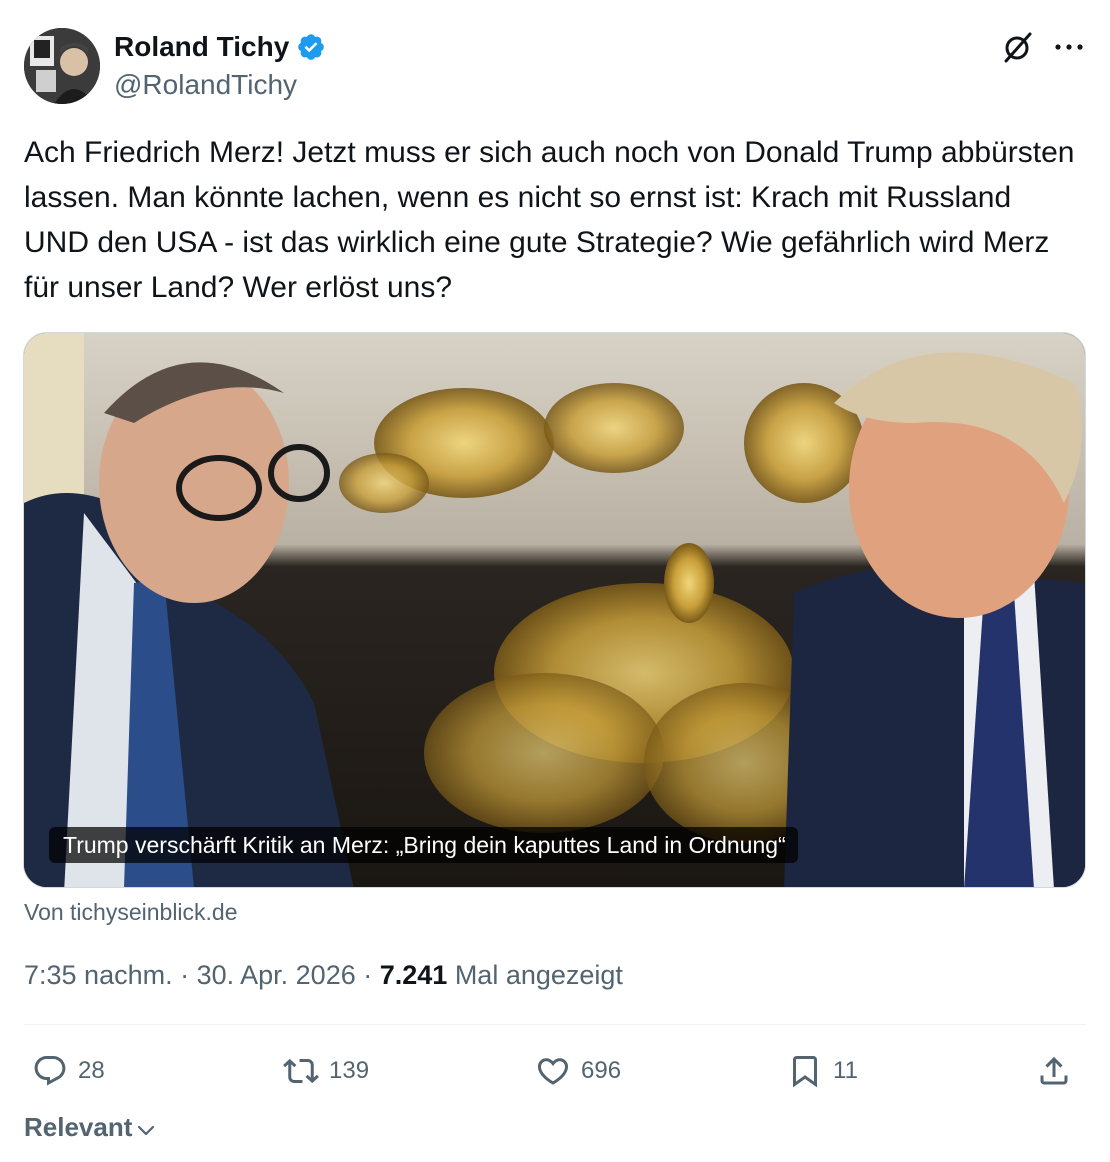 The width and height of the screenshot is (1110, 1162). I want to click on reply-button: 28, so click(68, 1071).